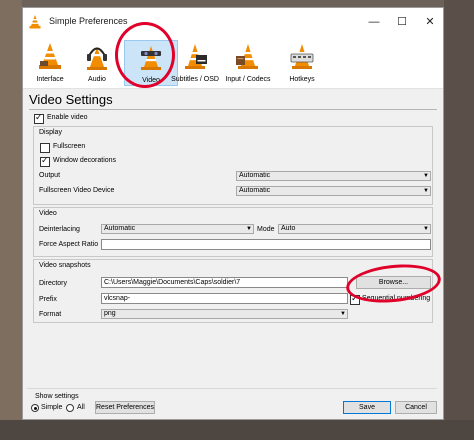 The height and width of the screenshot is (440, 474). What do you see at coordinates (247, 56) in the screenshot?
I see `input-cone-icon` at bounding box center [247, 56].